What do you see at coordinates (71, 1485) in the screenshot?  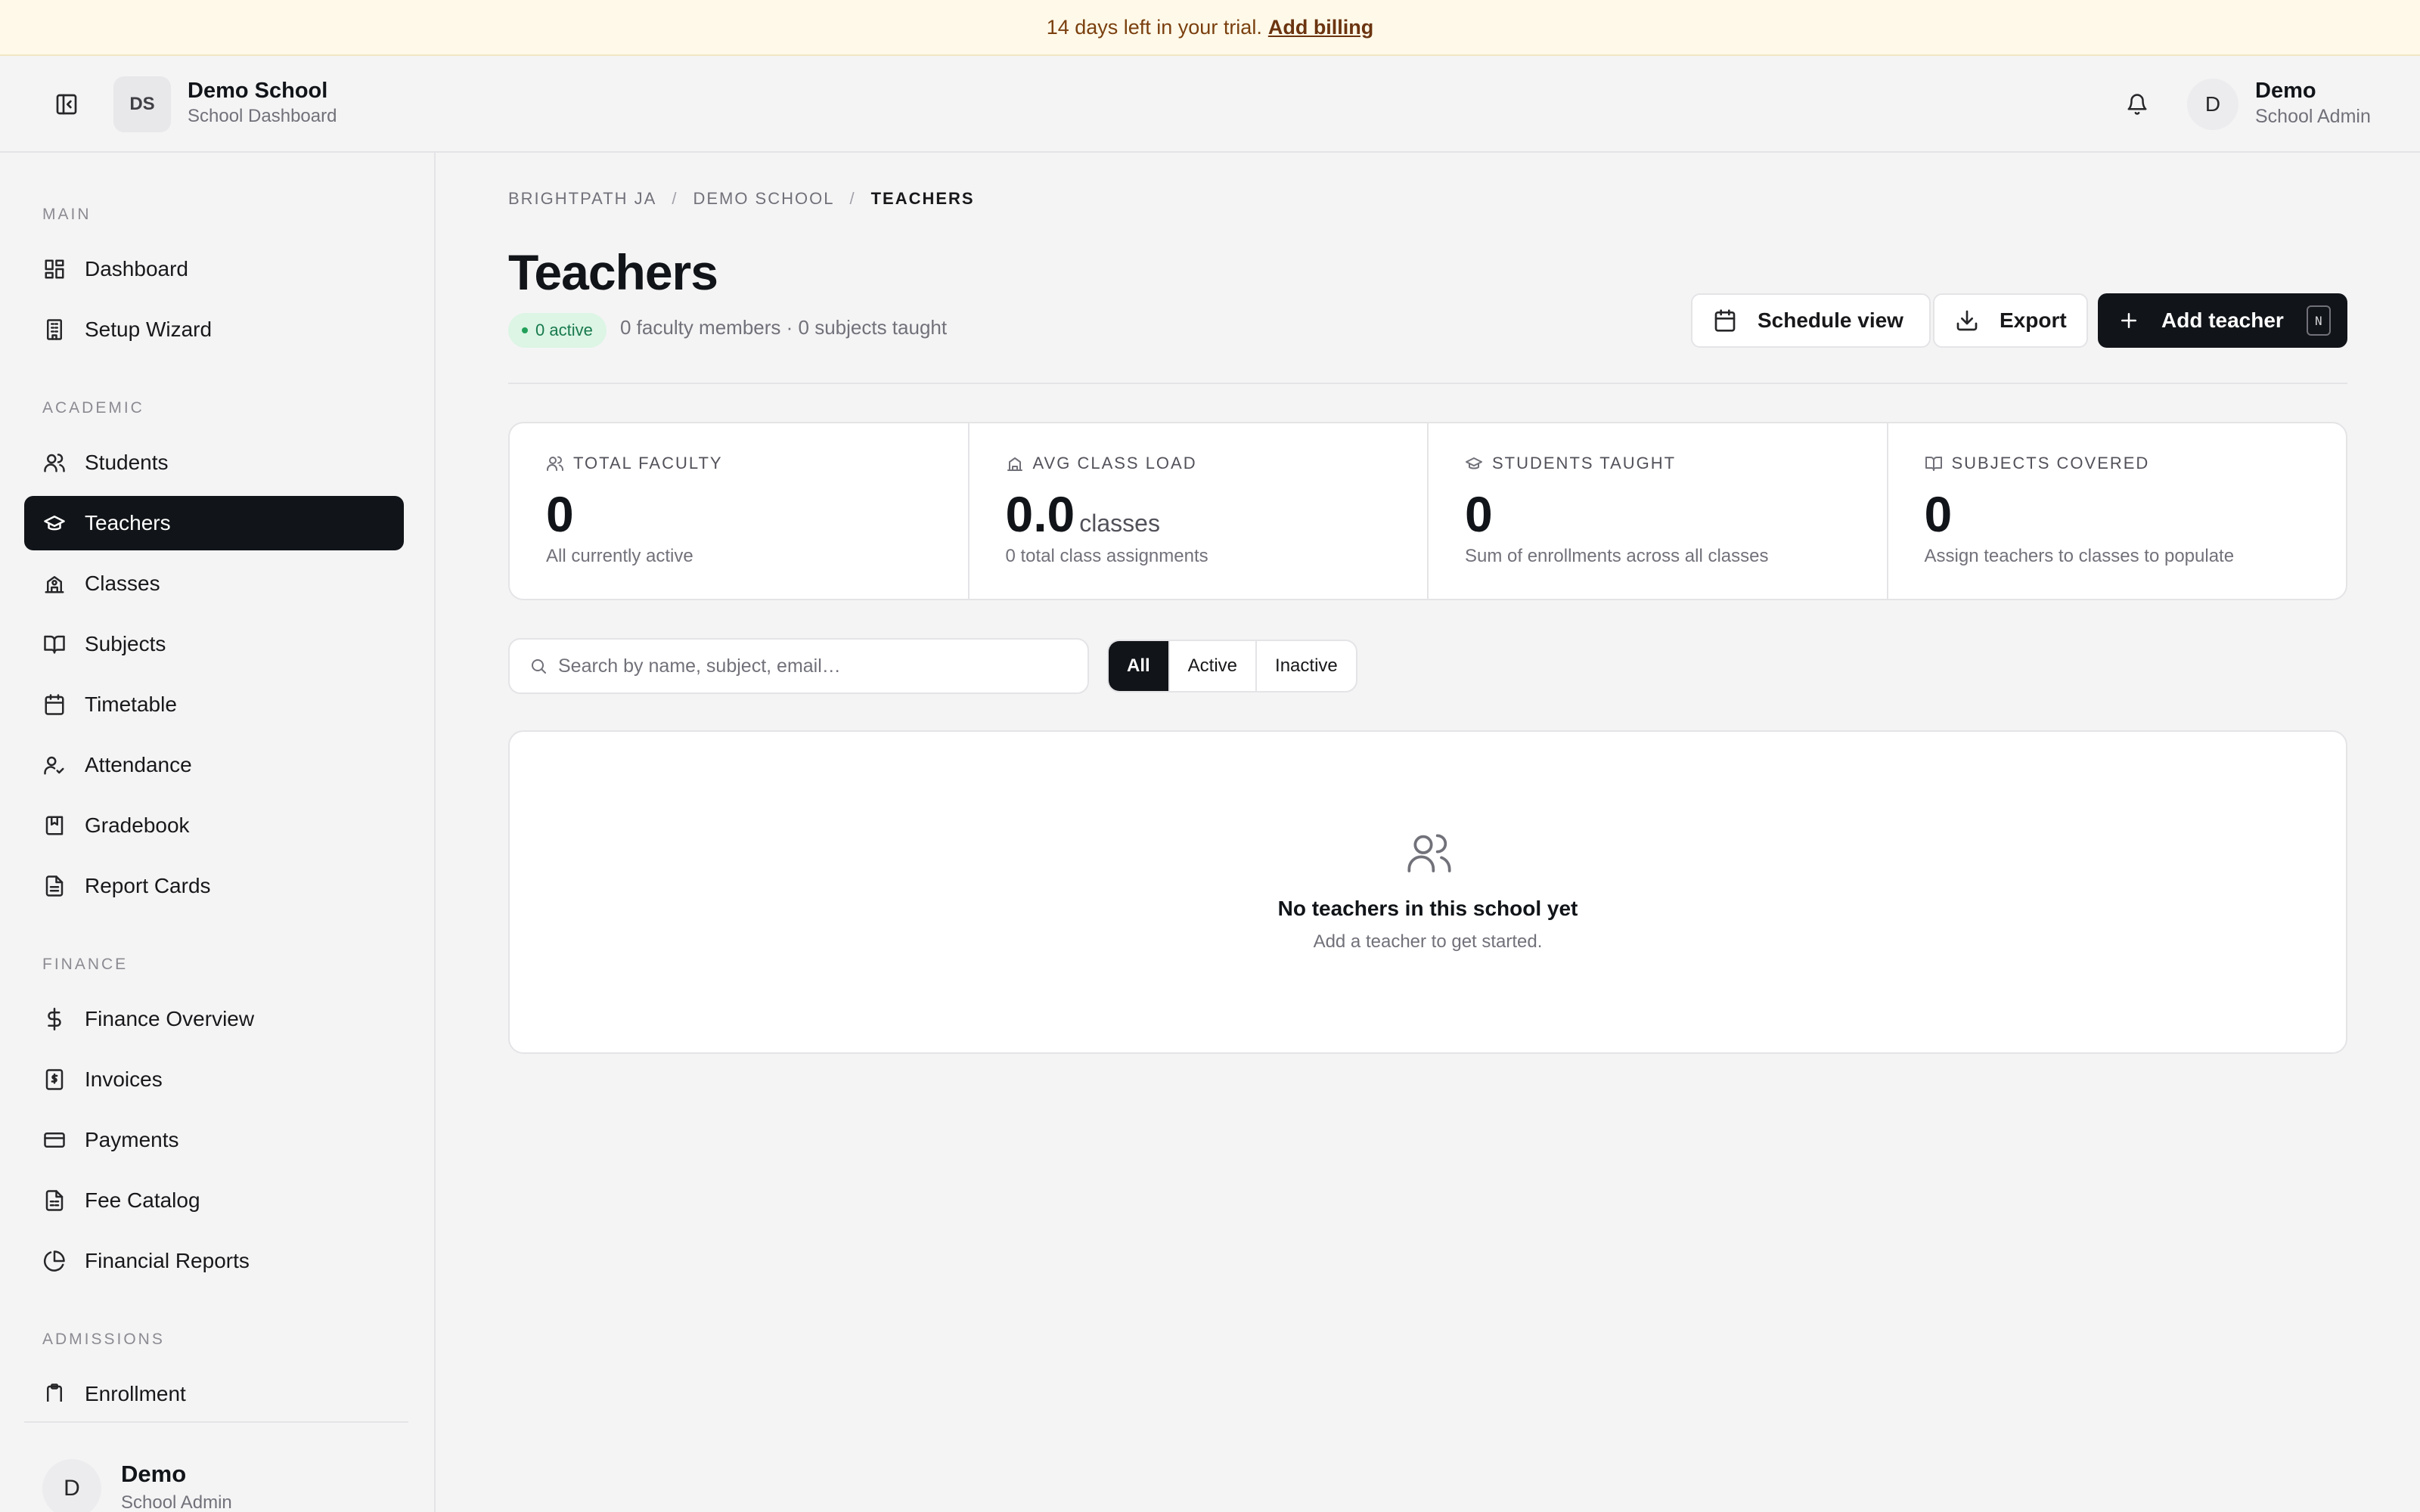 I see `sidebar-user-avatar: D` at bounding box center [71, 1485].